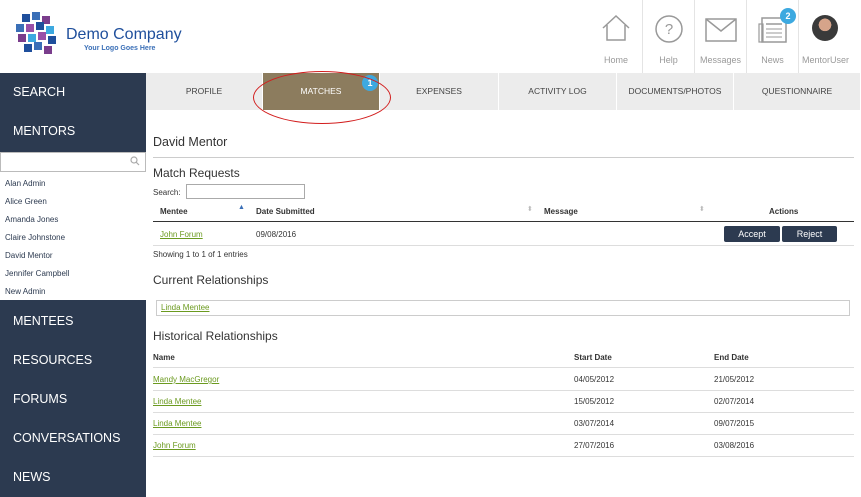 The image size is (861, 497). I want to click on help-label: Help, so click(668, 60).